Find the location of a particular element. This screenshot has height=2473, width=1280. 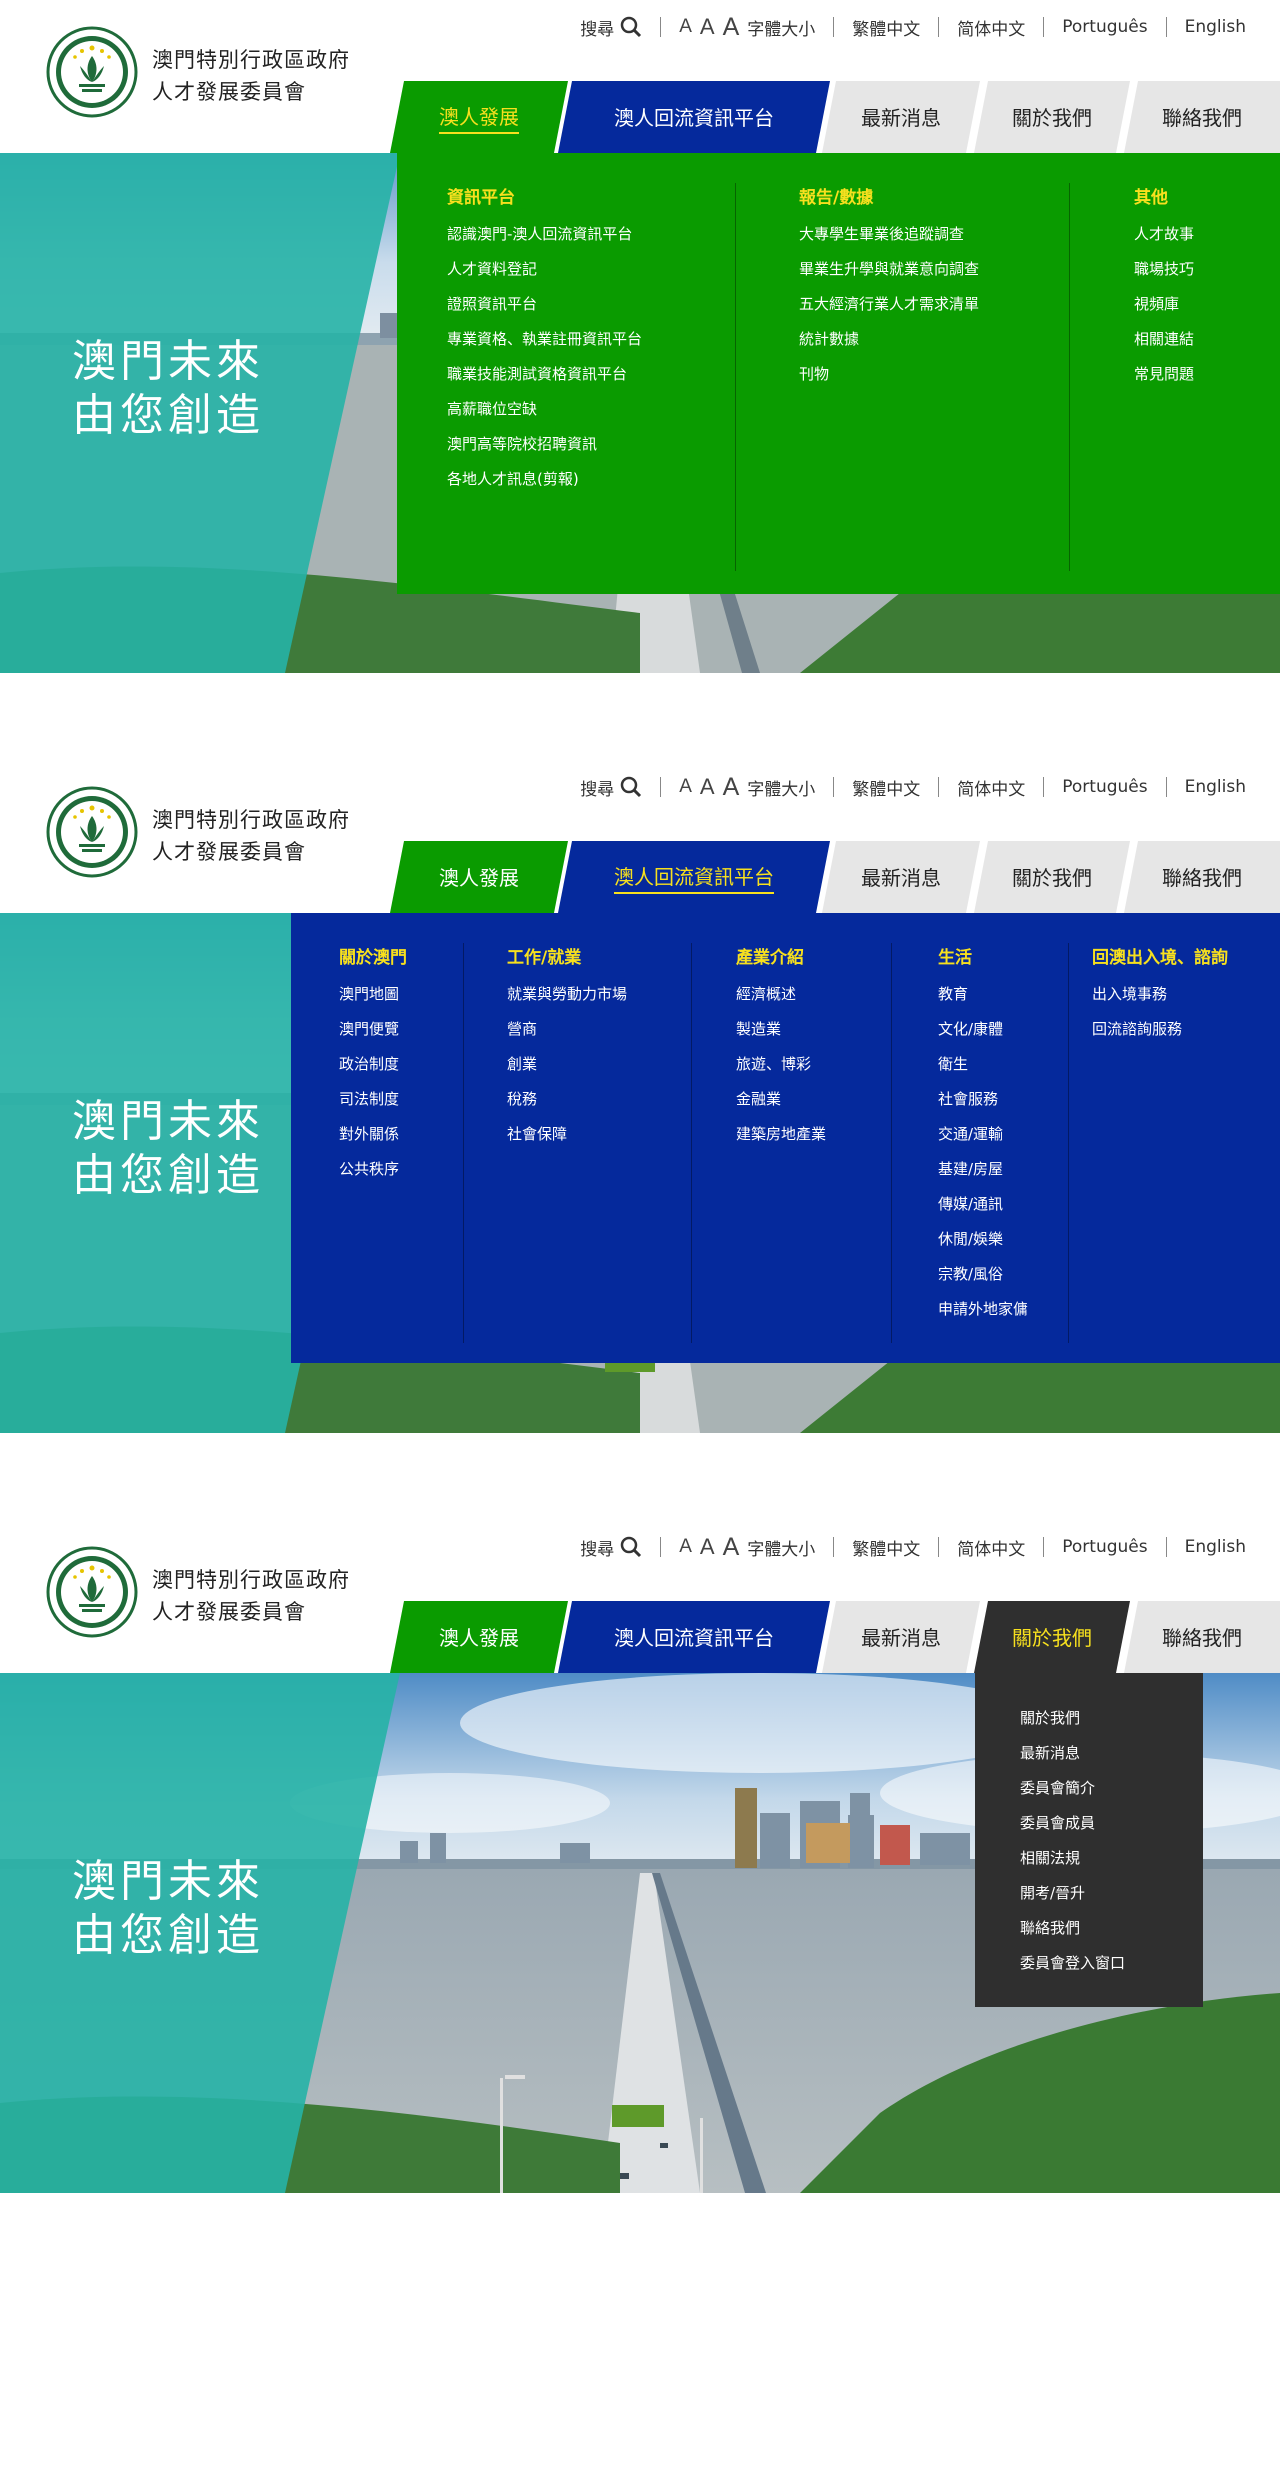

menu-link: 經濟概述 is located at coordinates (781, 994).